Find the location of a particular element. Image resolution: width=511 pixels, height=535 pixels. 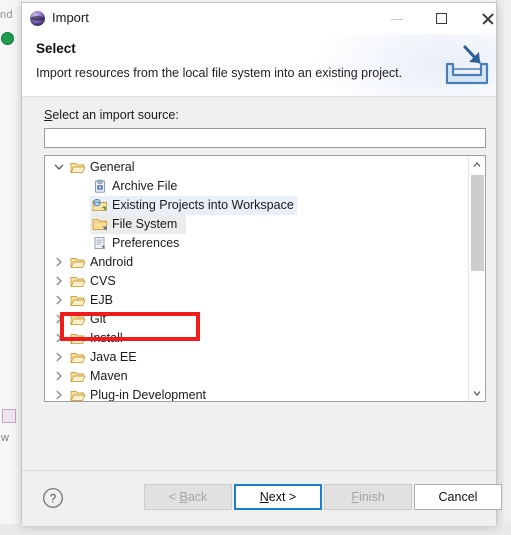

next-button: Next > is located at coordinates (278, 497).